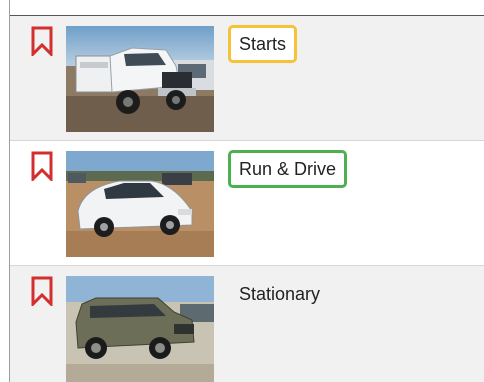 This screenshot has height=382, width=484. Describe the element at coordinates (280, 294) in the screenshot. I see `status-label: Stationary` at that location.